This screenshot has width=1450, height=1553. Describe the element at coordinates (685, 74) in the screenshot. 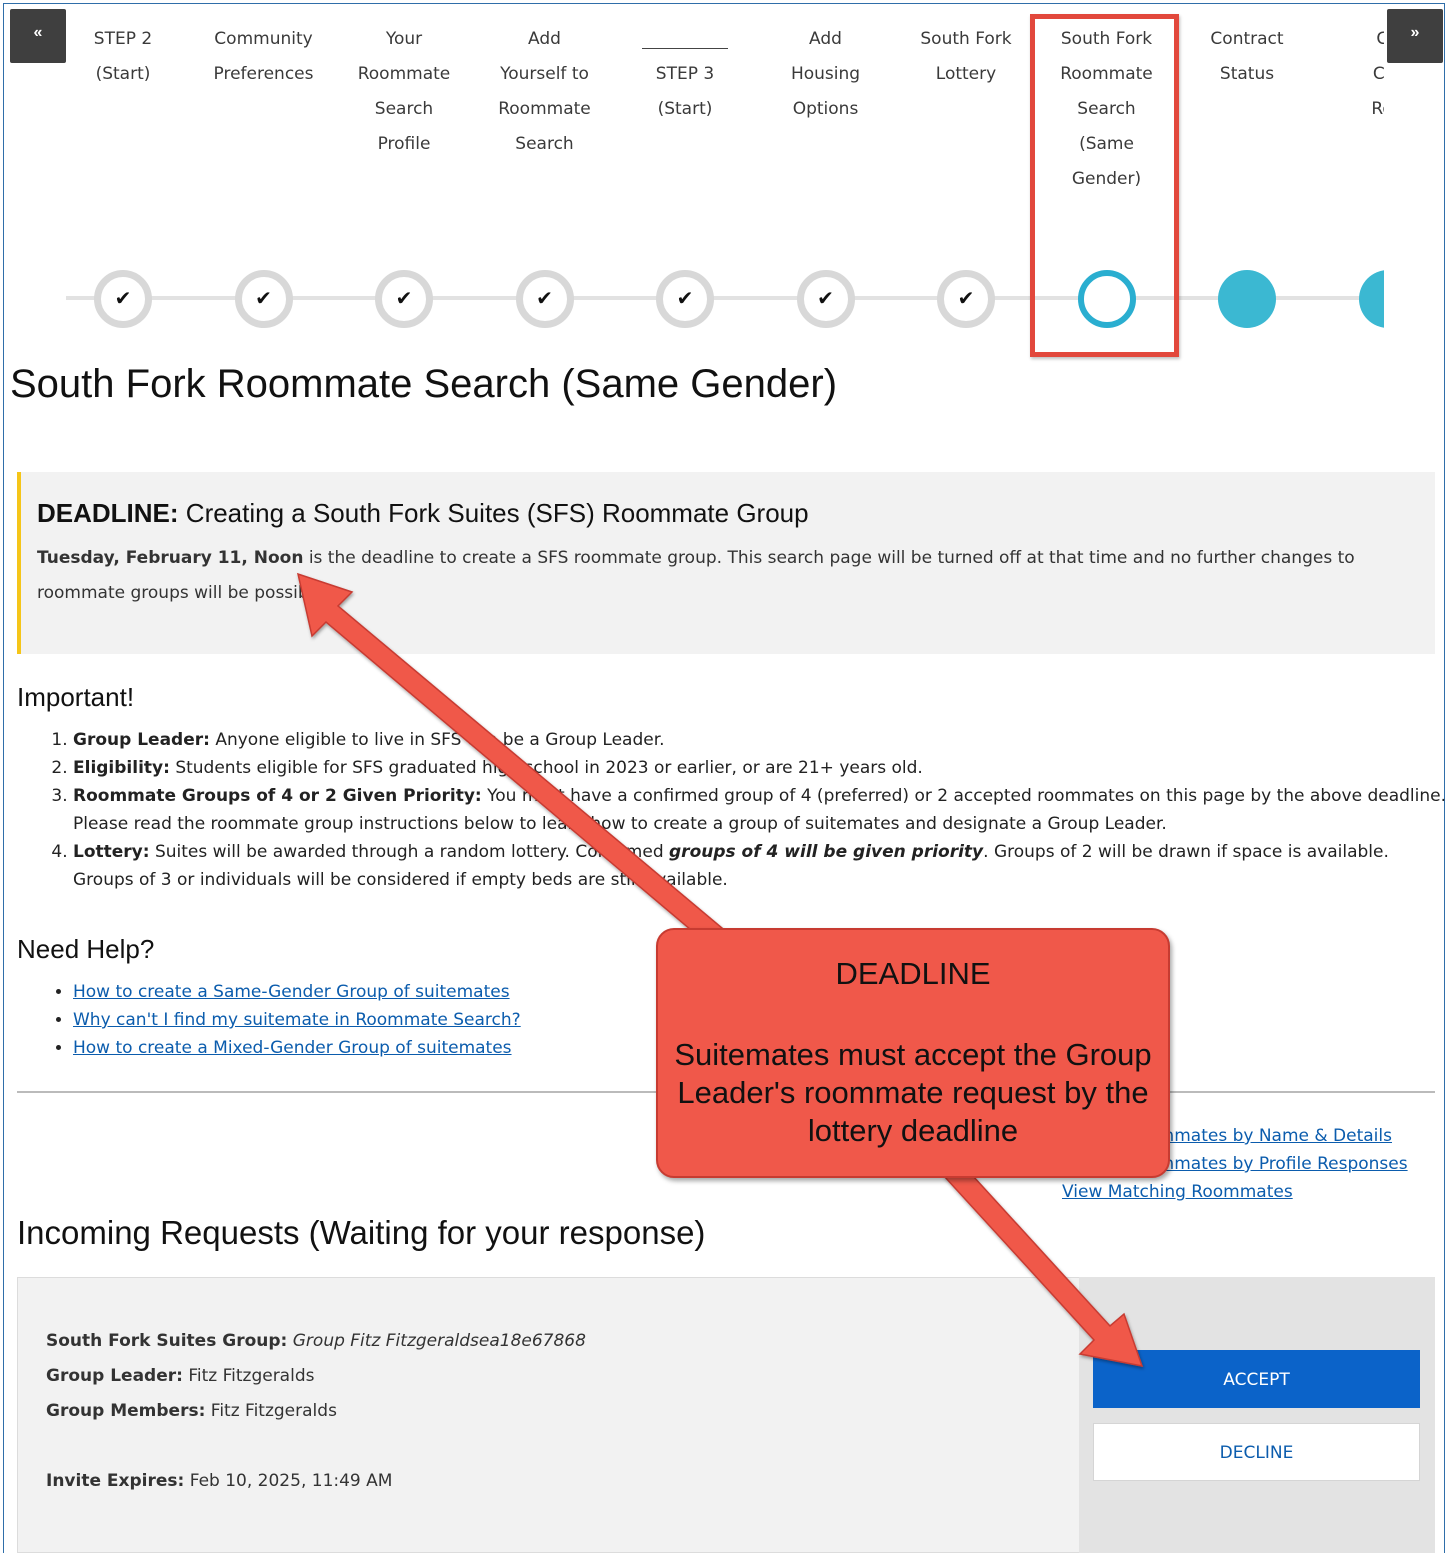

I see `step-label: STEP 3 (Start)` at that location.